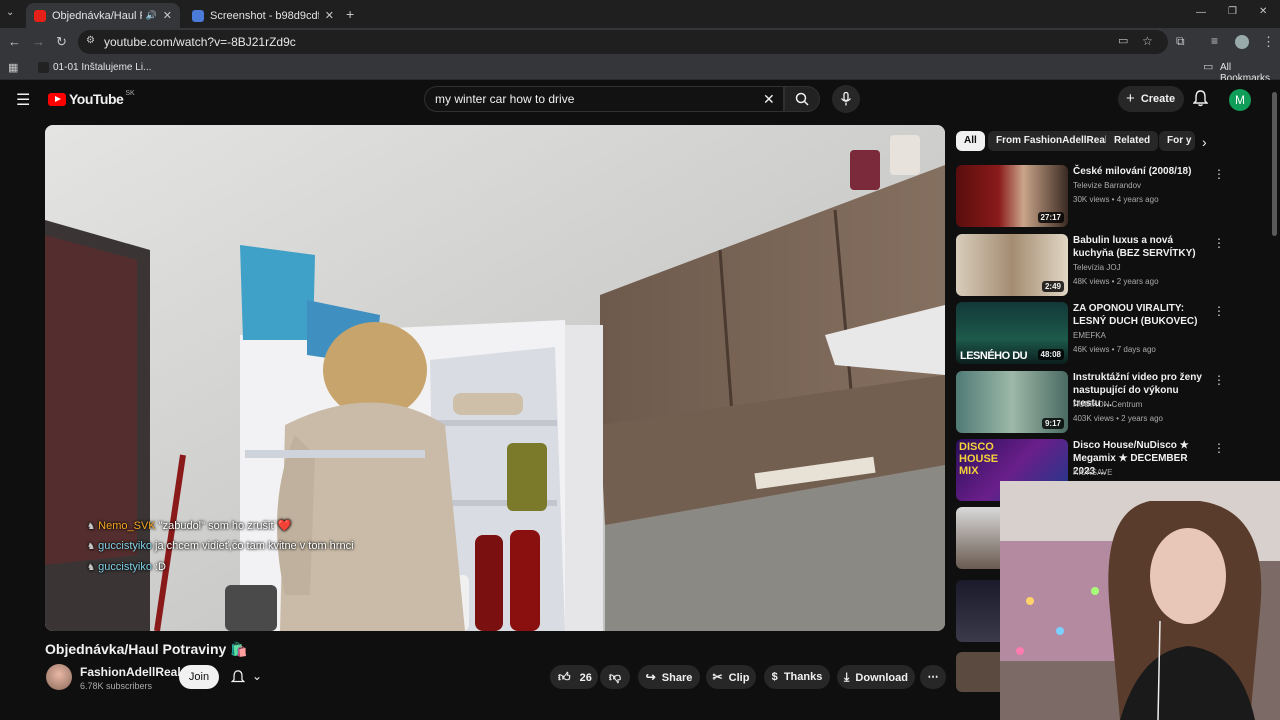 The height and width of the screenshot is (720, 1280). What do you see at coordinates (1180, 41) in the screenshot?
I see `extensions-icon: ⧉` at bounding box center [1180, 41].